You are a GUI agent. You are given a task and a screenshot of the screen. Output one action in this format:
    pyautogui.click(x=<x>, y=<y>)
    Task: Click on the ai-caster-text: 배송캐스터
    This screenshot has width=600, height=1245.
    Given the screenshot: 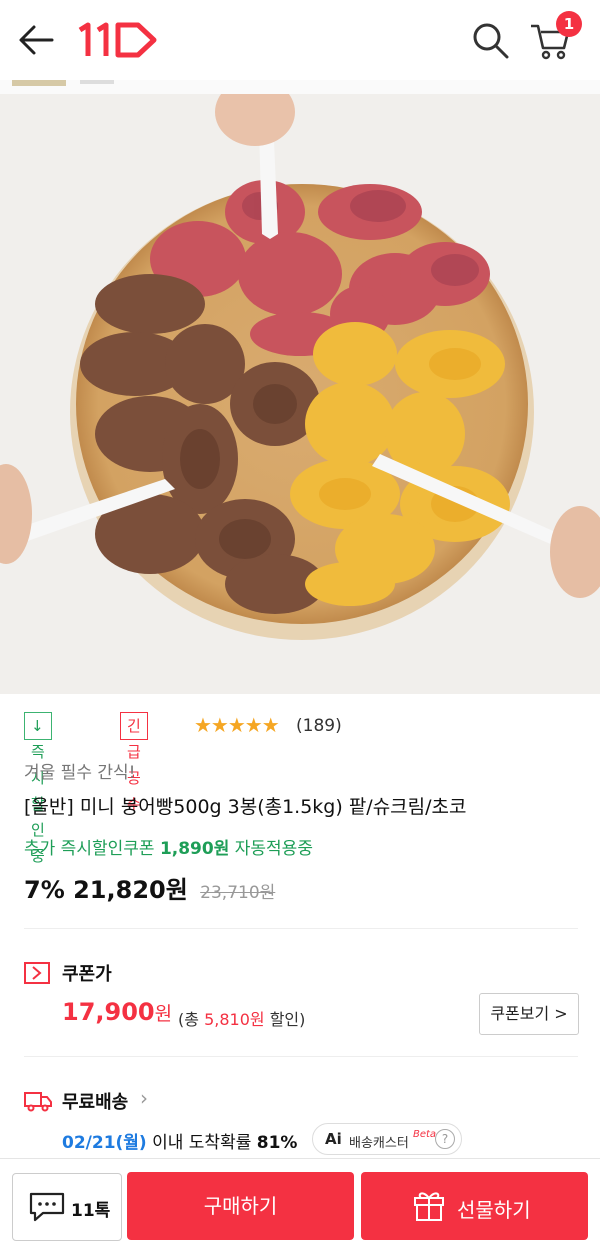 What is the action you would take?
    pyautogui.click(x=379, y=1143)
    